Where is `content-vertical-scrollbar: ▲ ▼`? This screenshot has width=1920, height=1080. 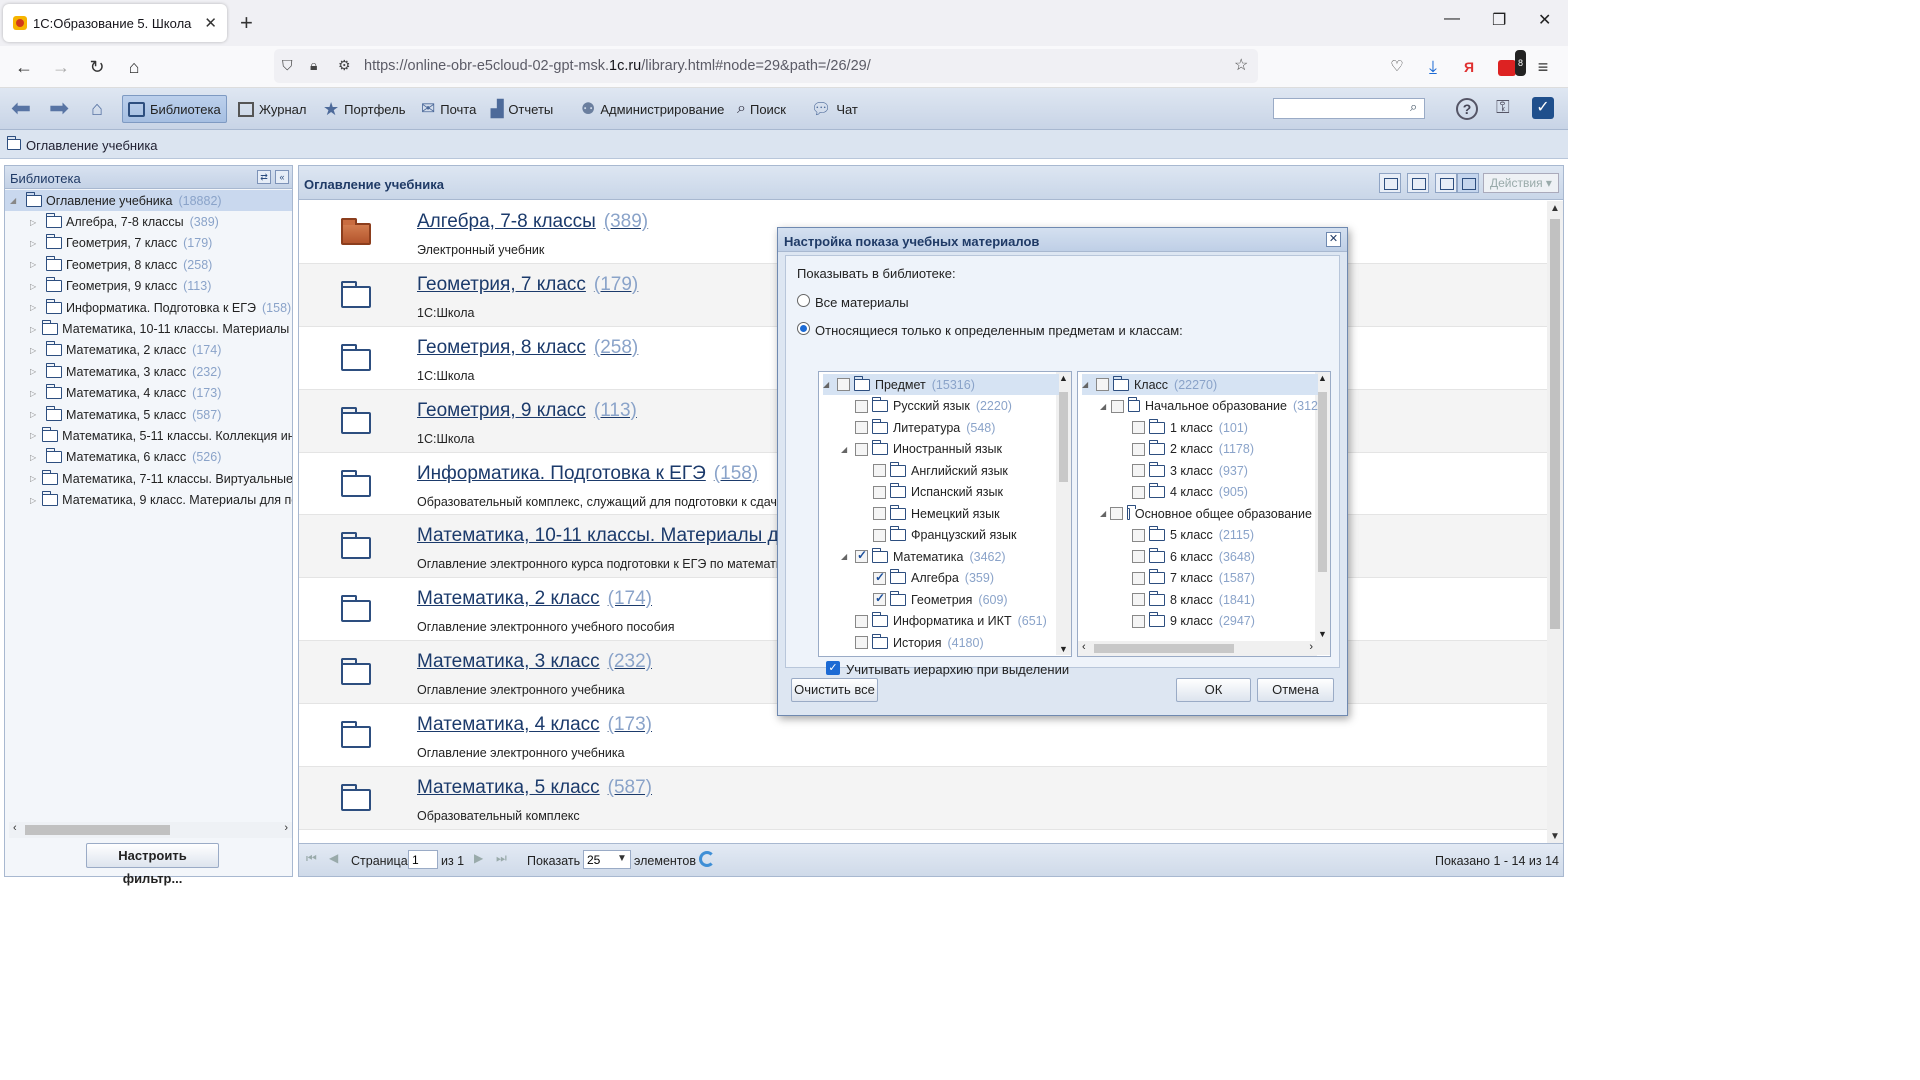 content-vertical-scrollbar: ▲ ▼ is located at coordinates (1555, 522).